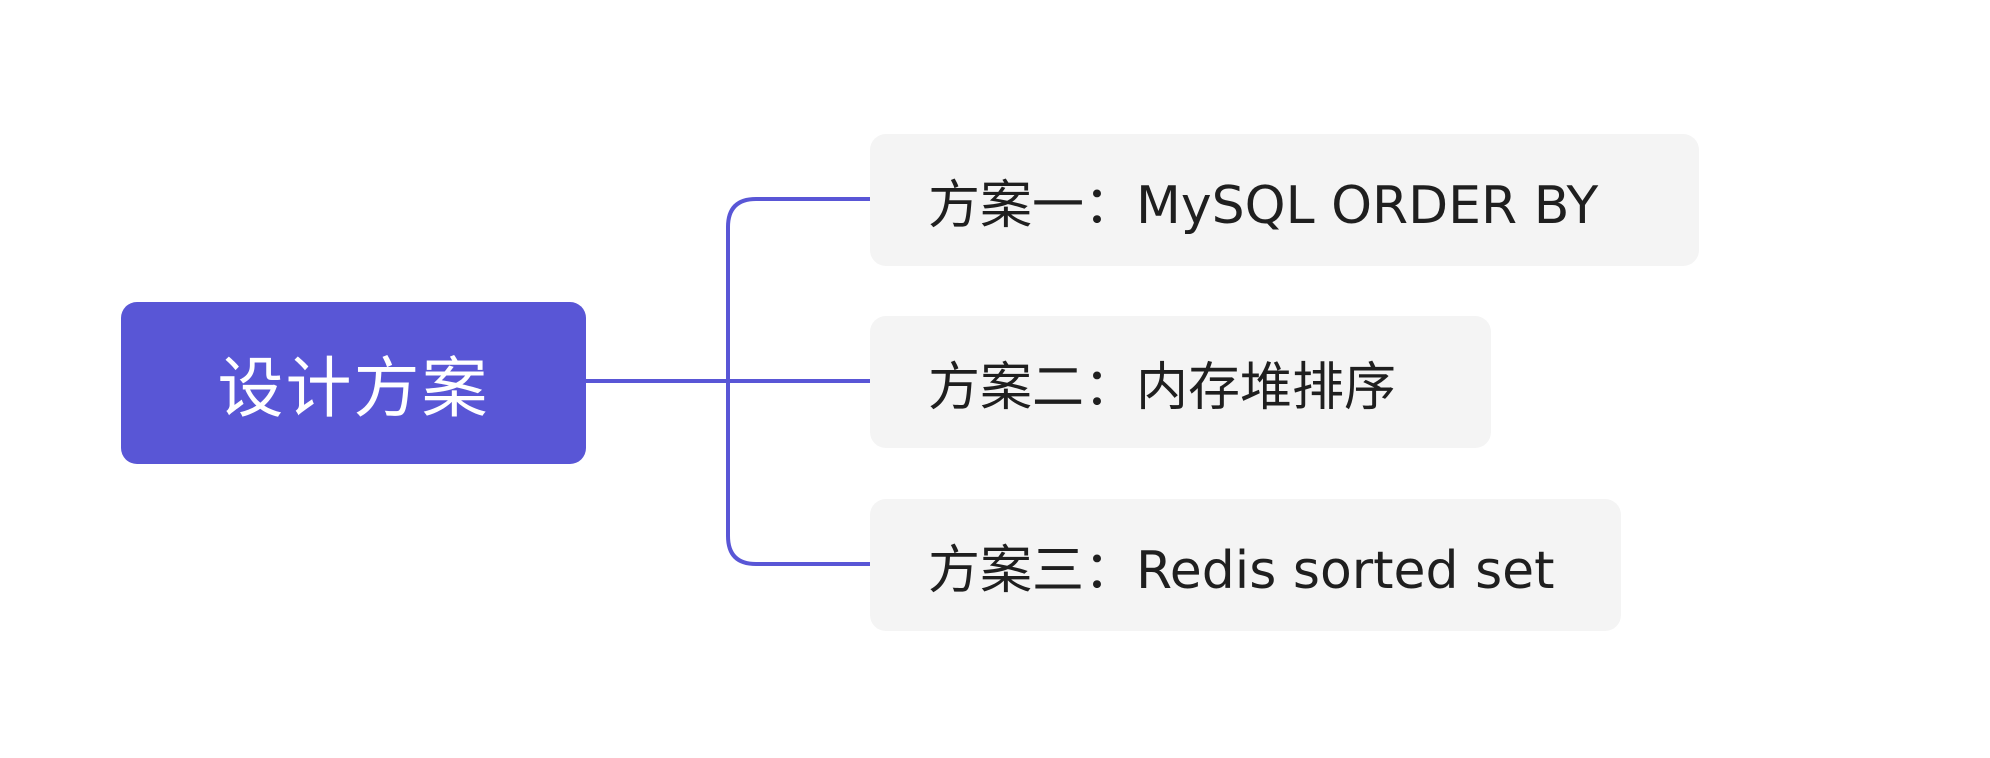 The width and height of the screenshot is (1990, 758). I want to click on child-node-label: 方案三：Redis sorted set, so click(1241, 570).